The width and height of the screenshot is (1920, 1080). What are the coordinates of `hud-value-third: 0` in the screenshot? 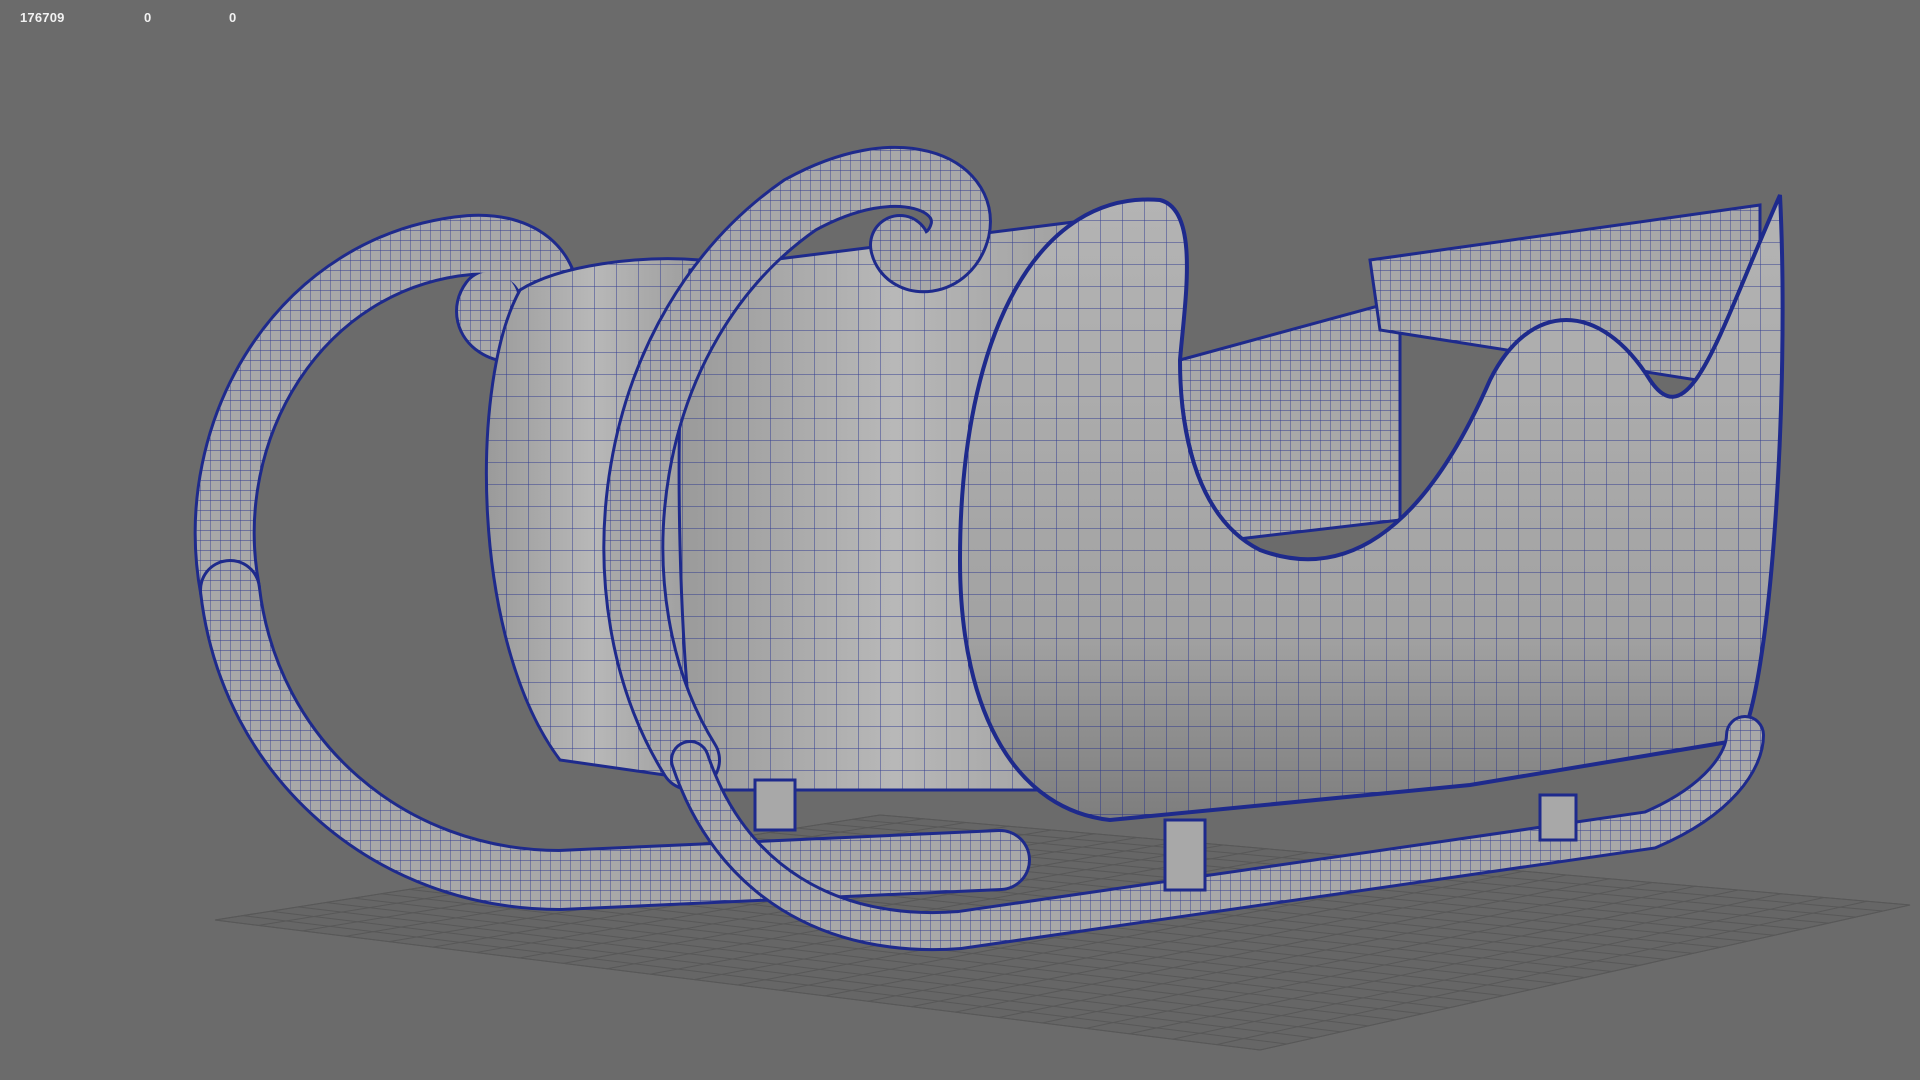 It's located at (233, 17).